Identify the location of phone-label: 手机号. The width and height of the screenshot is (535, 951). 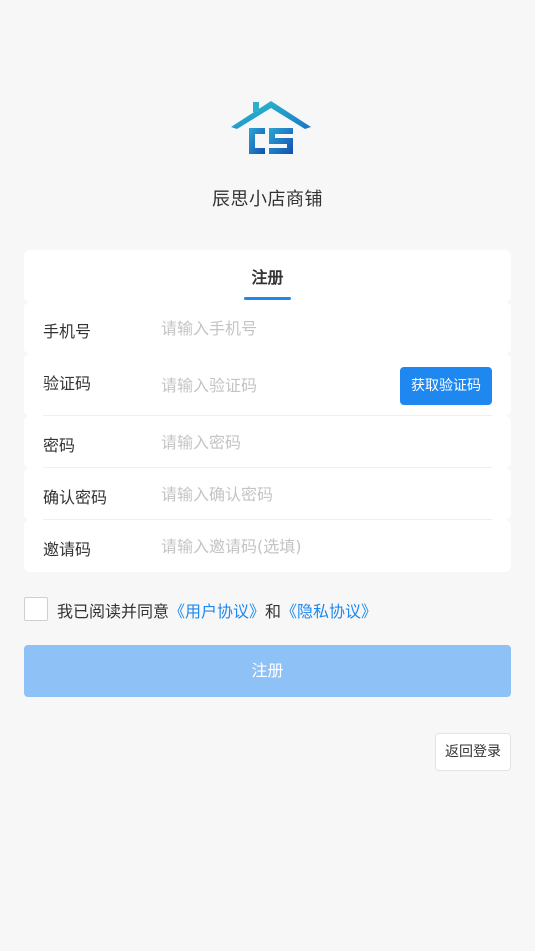
(67, 331).